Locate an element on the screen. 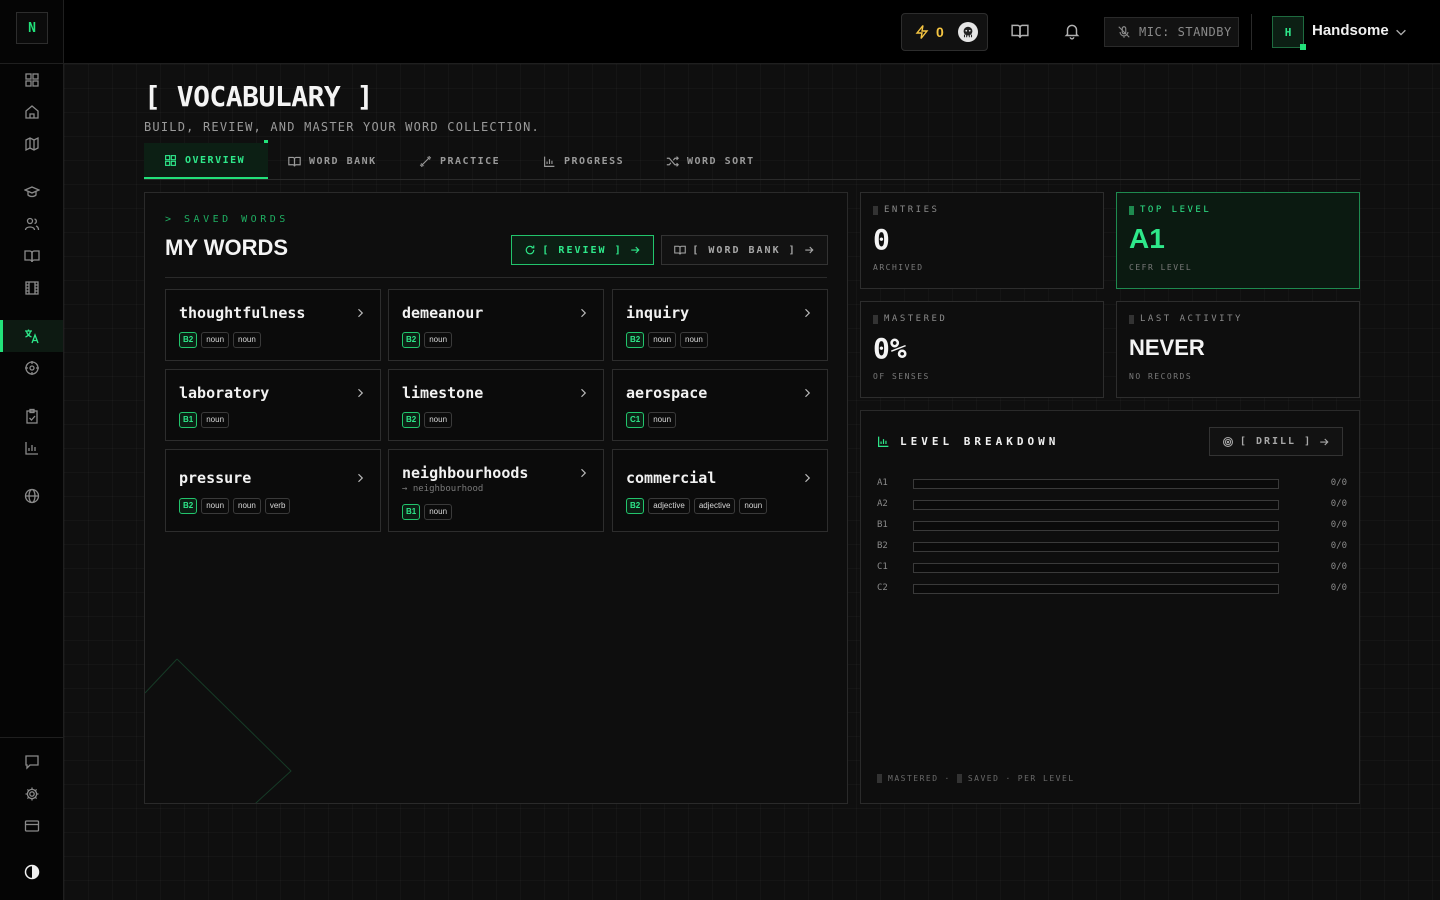  home-icon is located at coordinates (32, 112).